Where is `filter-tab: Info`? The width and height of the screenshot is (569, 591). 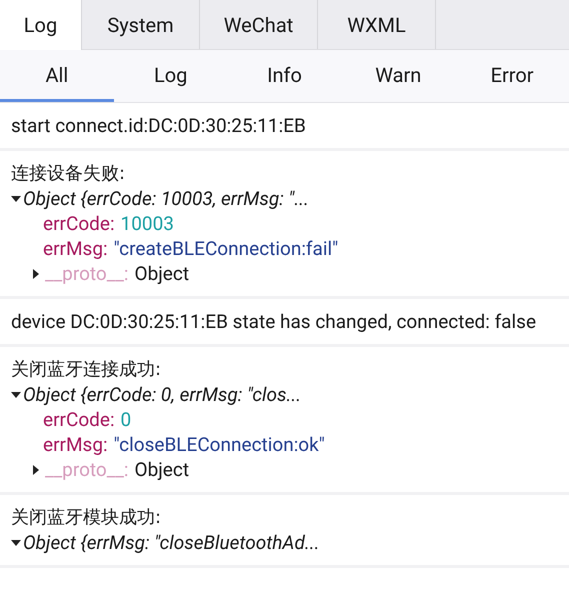 filter-tab: Info is located at coordinates (285, 76).